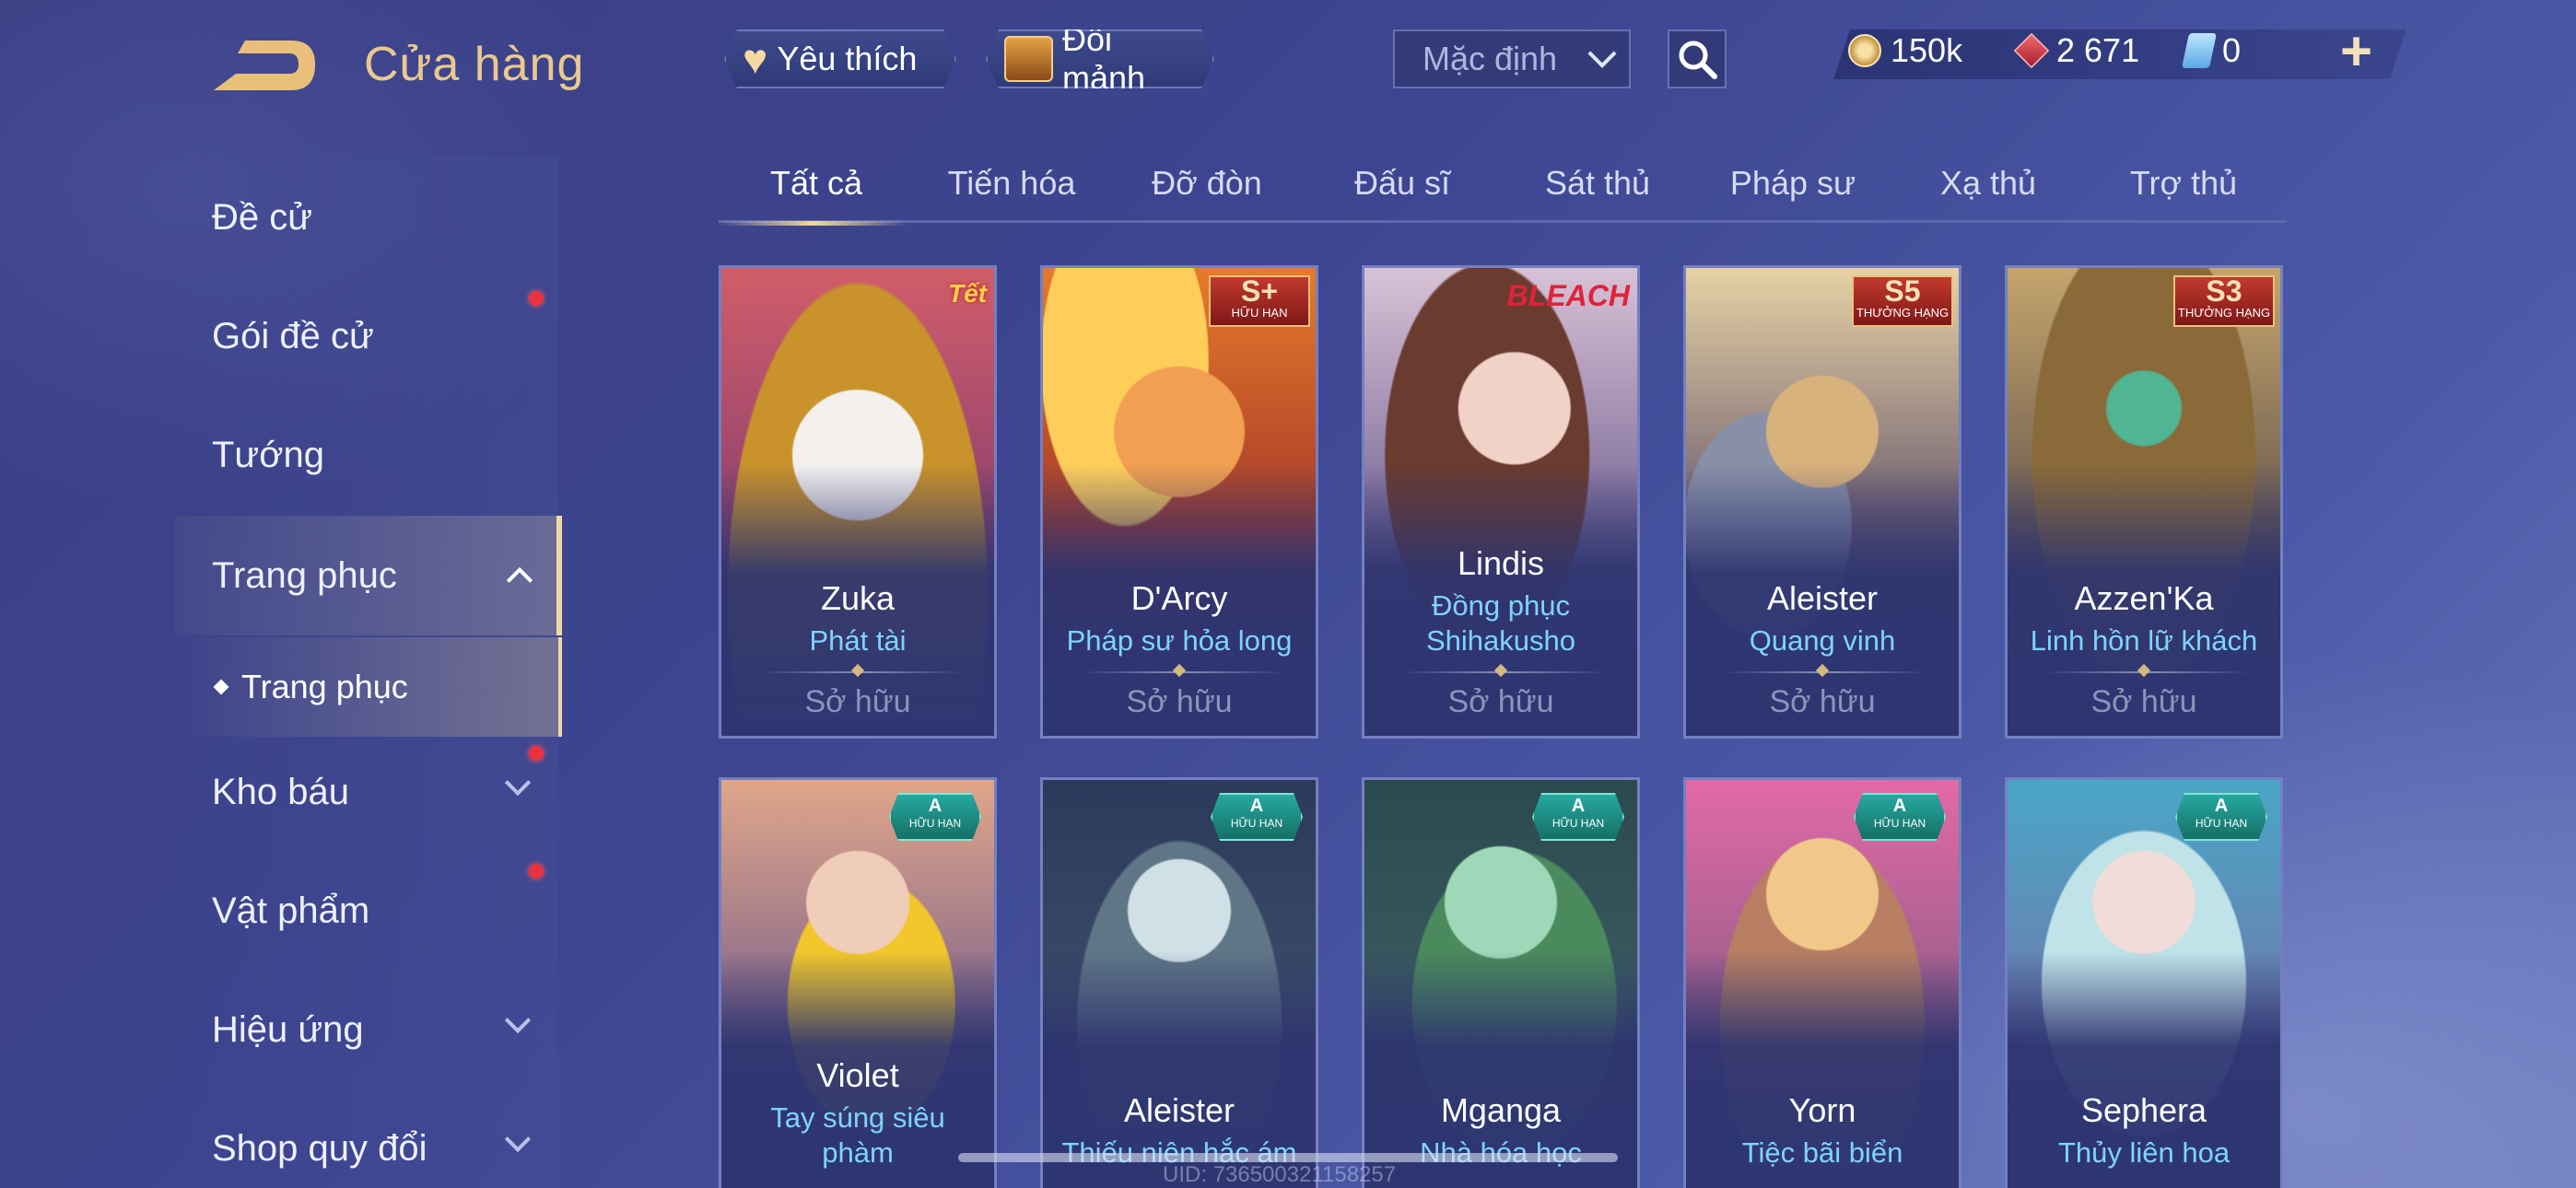 This screenshot has height=1188, width=2576. What do you see at coordinates (1179, 640) in the screenshot?
I see `skin-name: Pháp sư hỏa long` at bounding box center [1179, 640].